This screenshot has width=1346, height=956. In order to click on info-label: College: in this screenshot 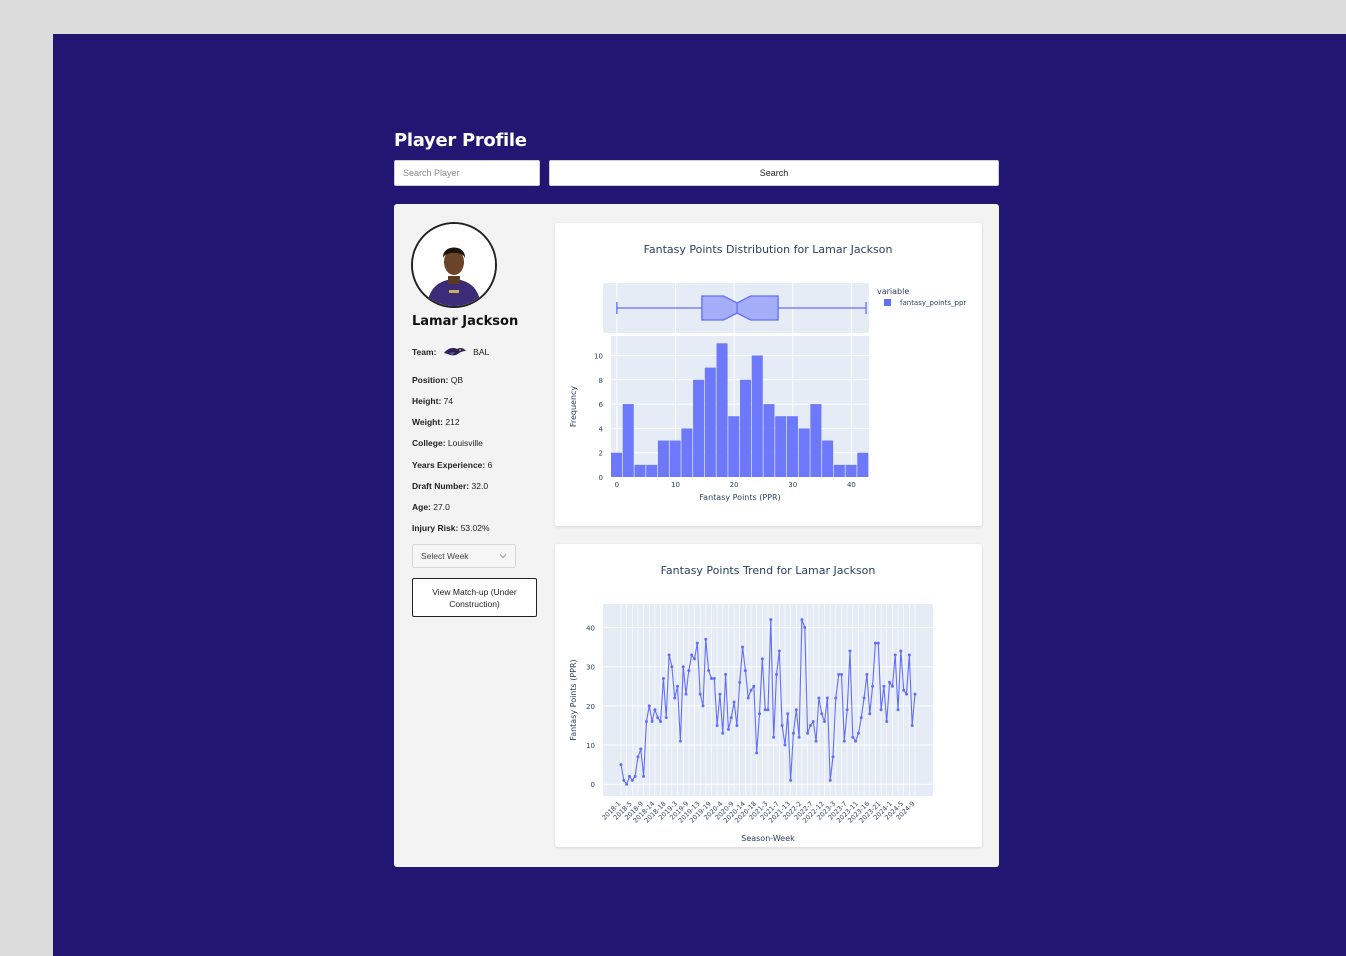, I will do `click(429, 443)`.